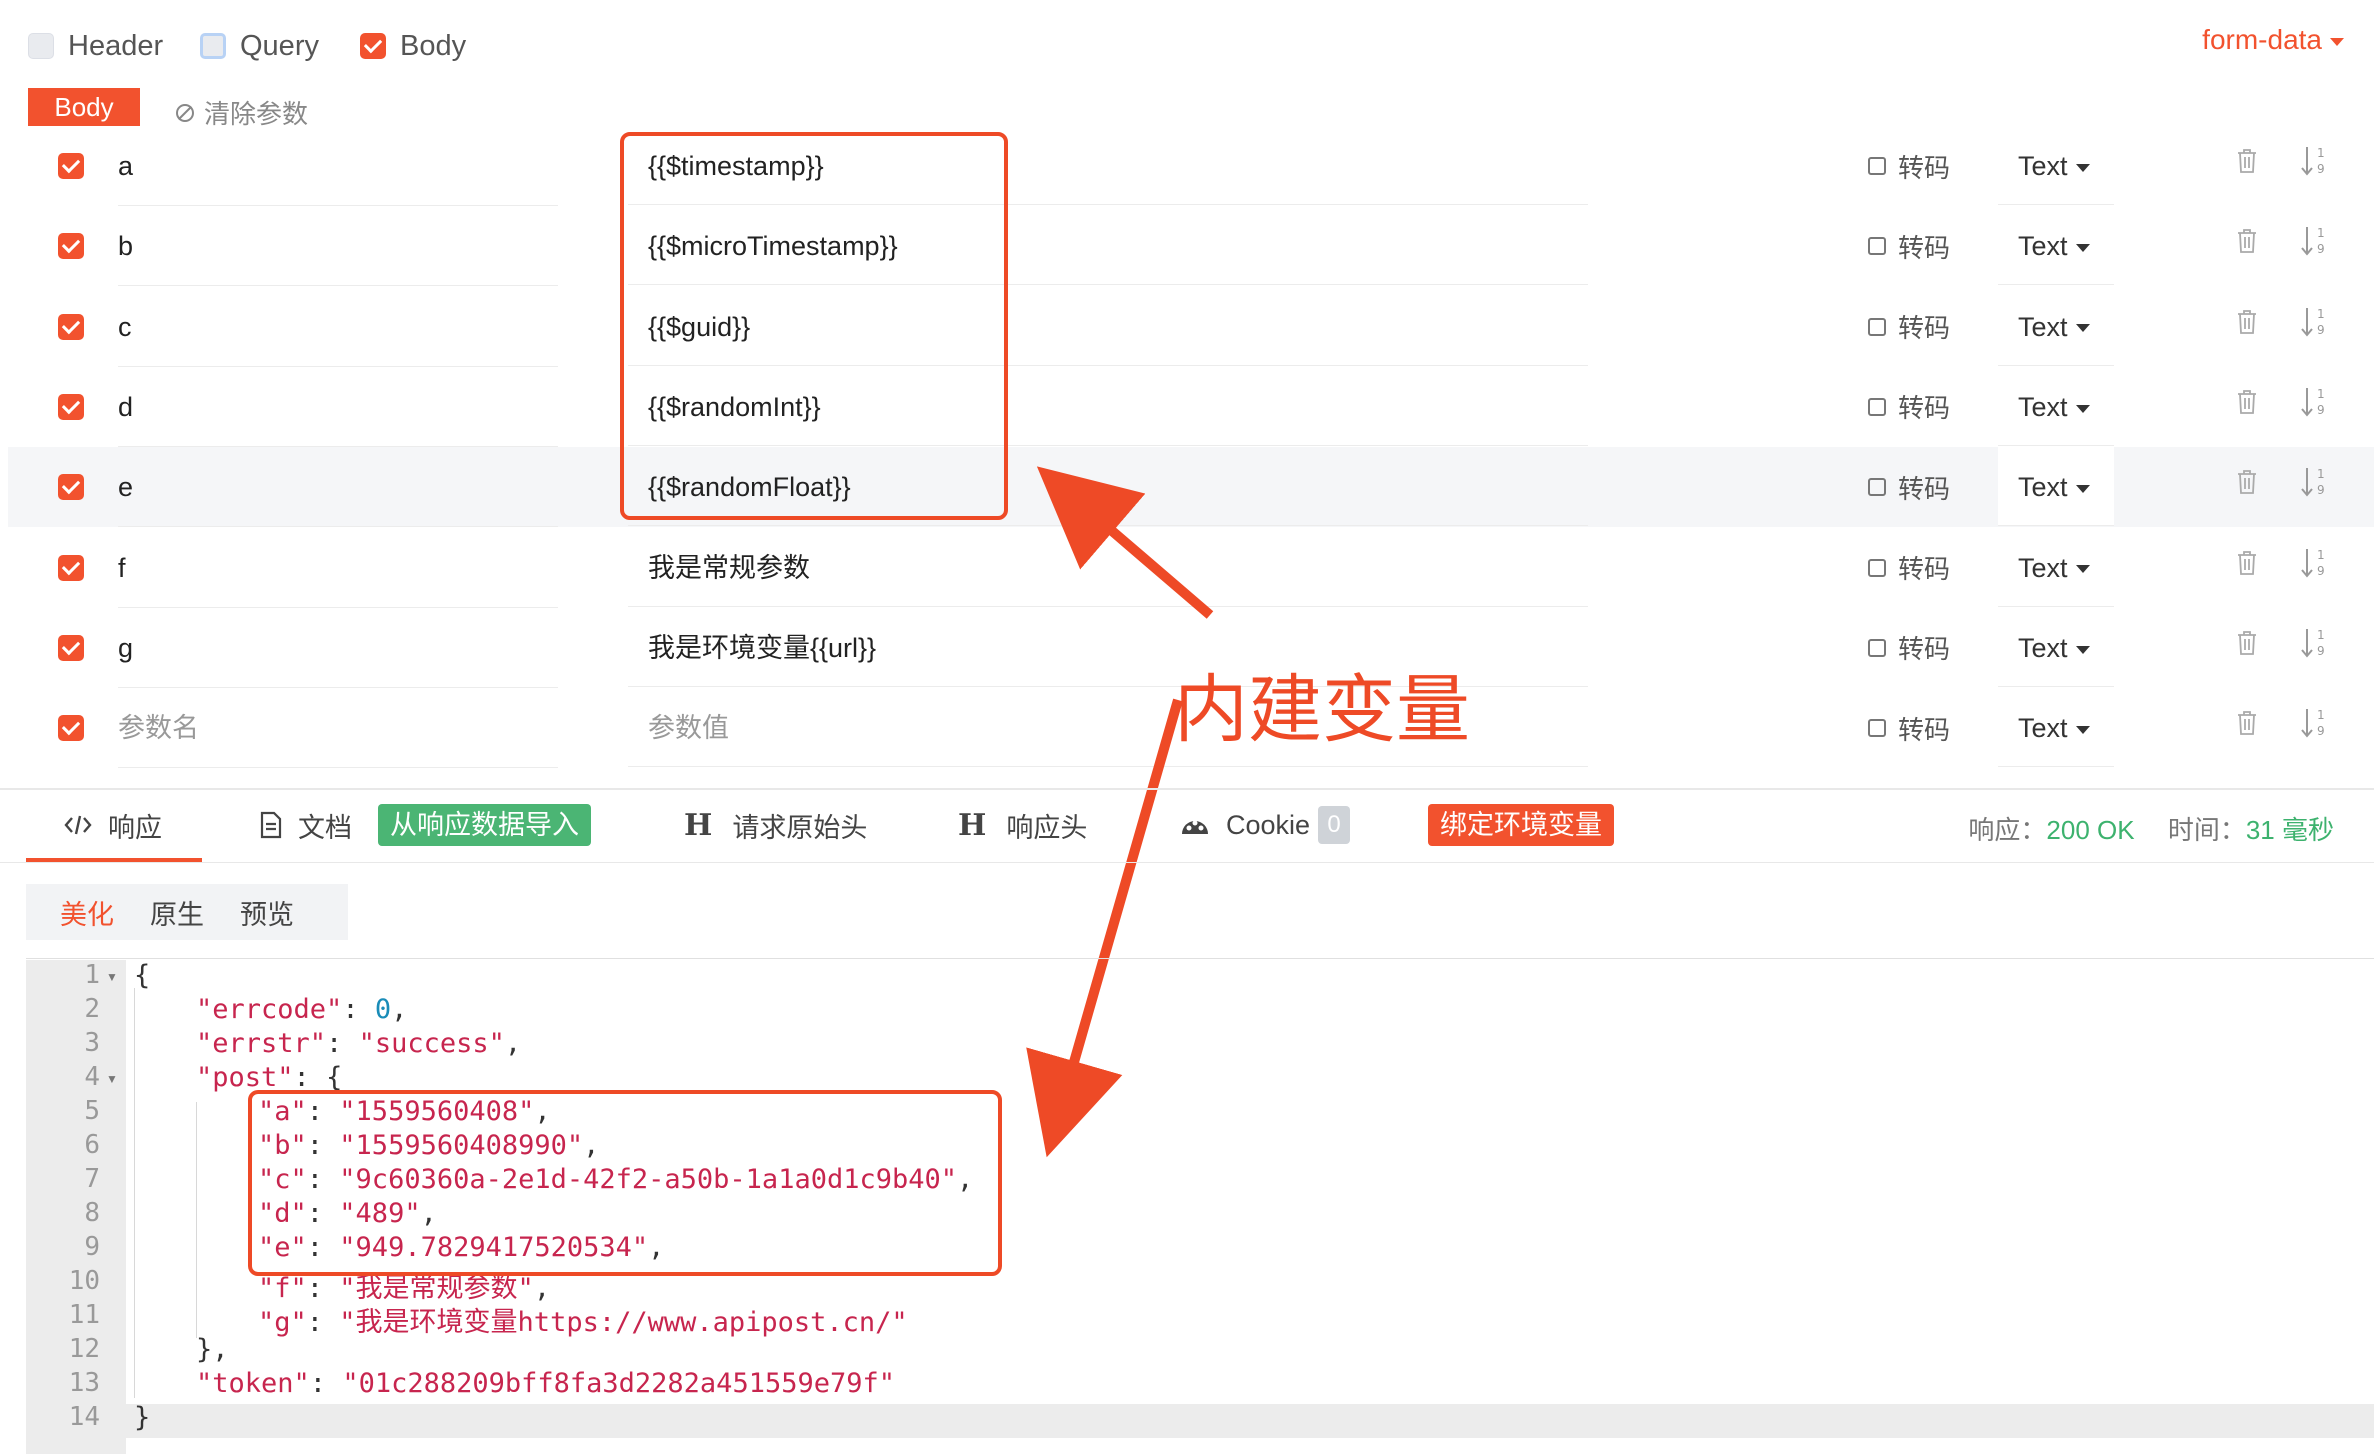  I want to click on tab-raw: 原生, so click(177, 912).